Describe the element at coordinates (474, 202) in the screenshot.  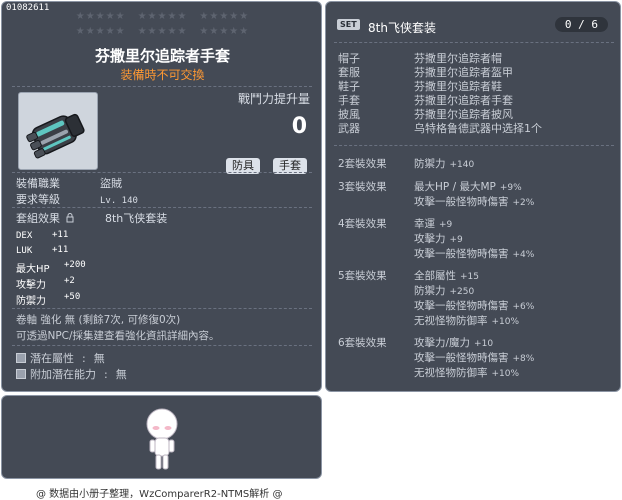
I see `set-effect-3-line: 攻擊一般怪物時傷害 +2%` at that location.